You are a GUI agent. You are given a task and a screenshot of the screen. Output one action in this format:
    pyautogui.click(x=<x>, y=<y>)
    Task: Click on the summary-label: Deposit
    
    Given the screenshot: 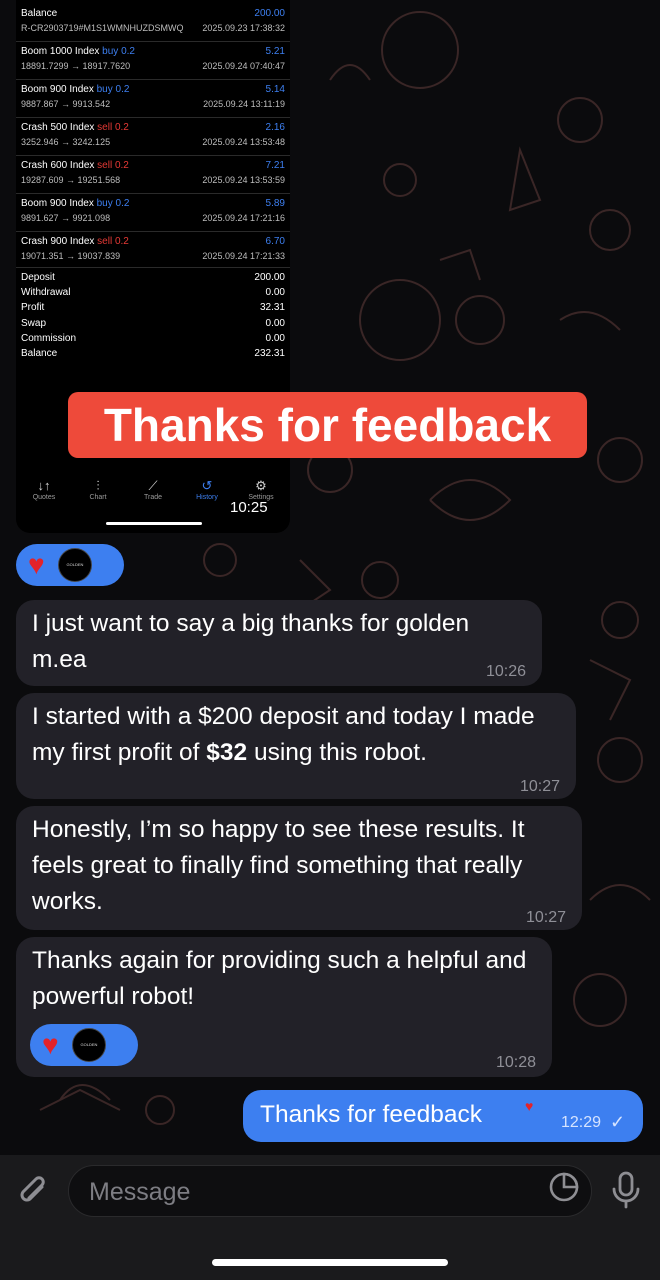 What is the action you would take?
    pyautogui.click(x=38, y=277)
    